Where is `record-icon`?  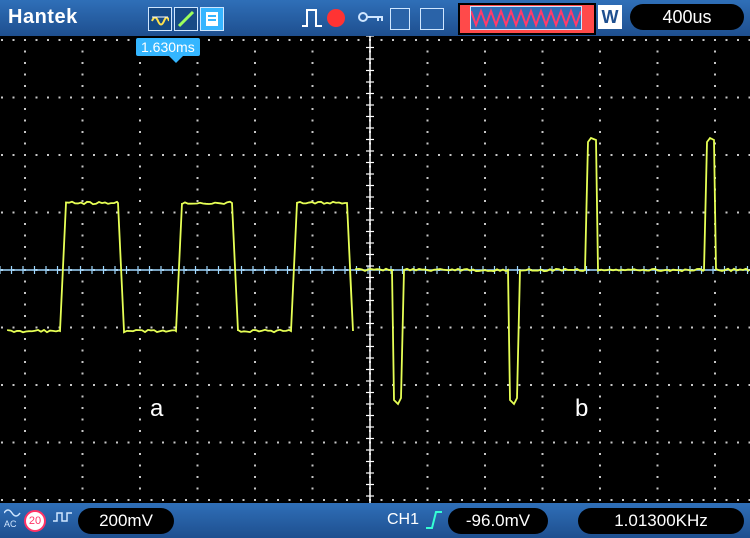
record-icon is located at coordinates (336, 18).